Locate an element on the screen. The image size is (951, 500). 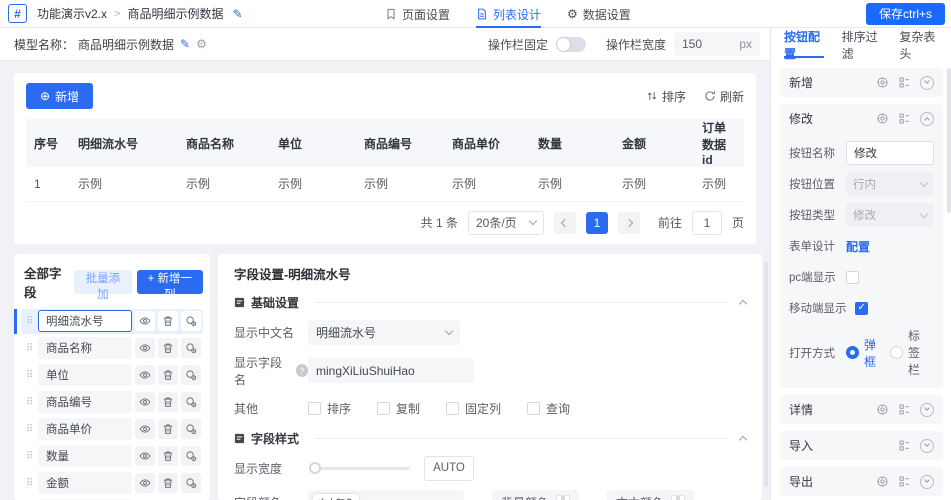
add-column-button: + 新增一列 is located at coordinates (169, 285).